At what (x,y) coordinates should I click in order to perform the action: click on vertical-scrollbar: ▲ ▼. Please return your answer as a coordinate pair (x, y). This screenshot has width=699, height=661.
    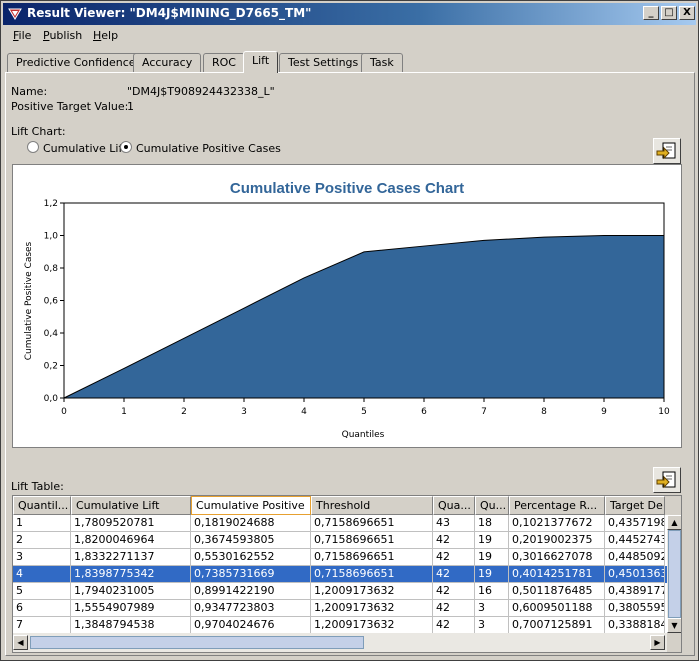
    Looking at the image, I should click on (674, 574).